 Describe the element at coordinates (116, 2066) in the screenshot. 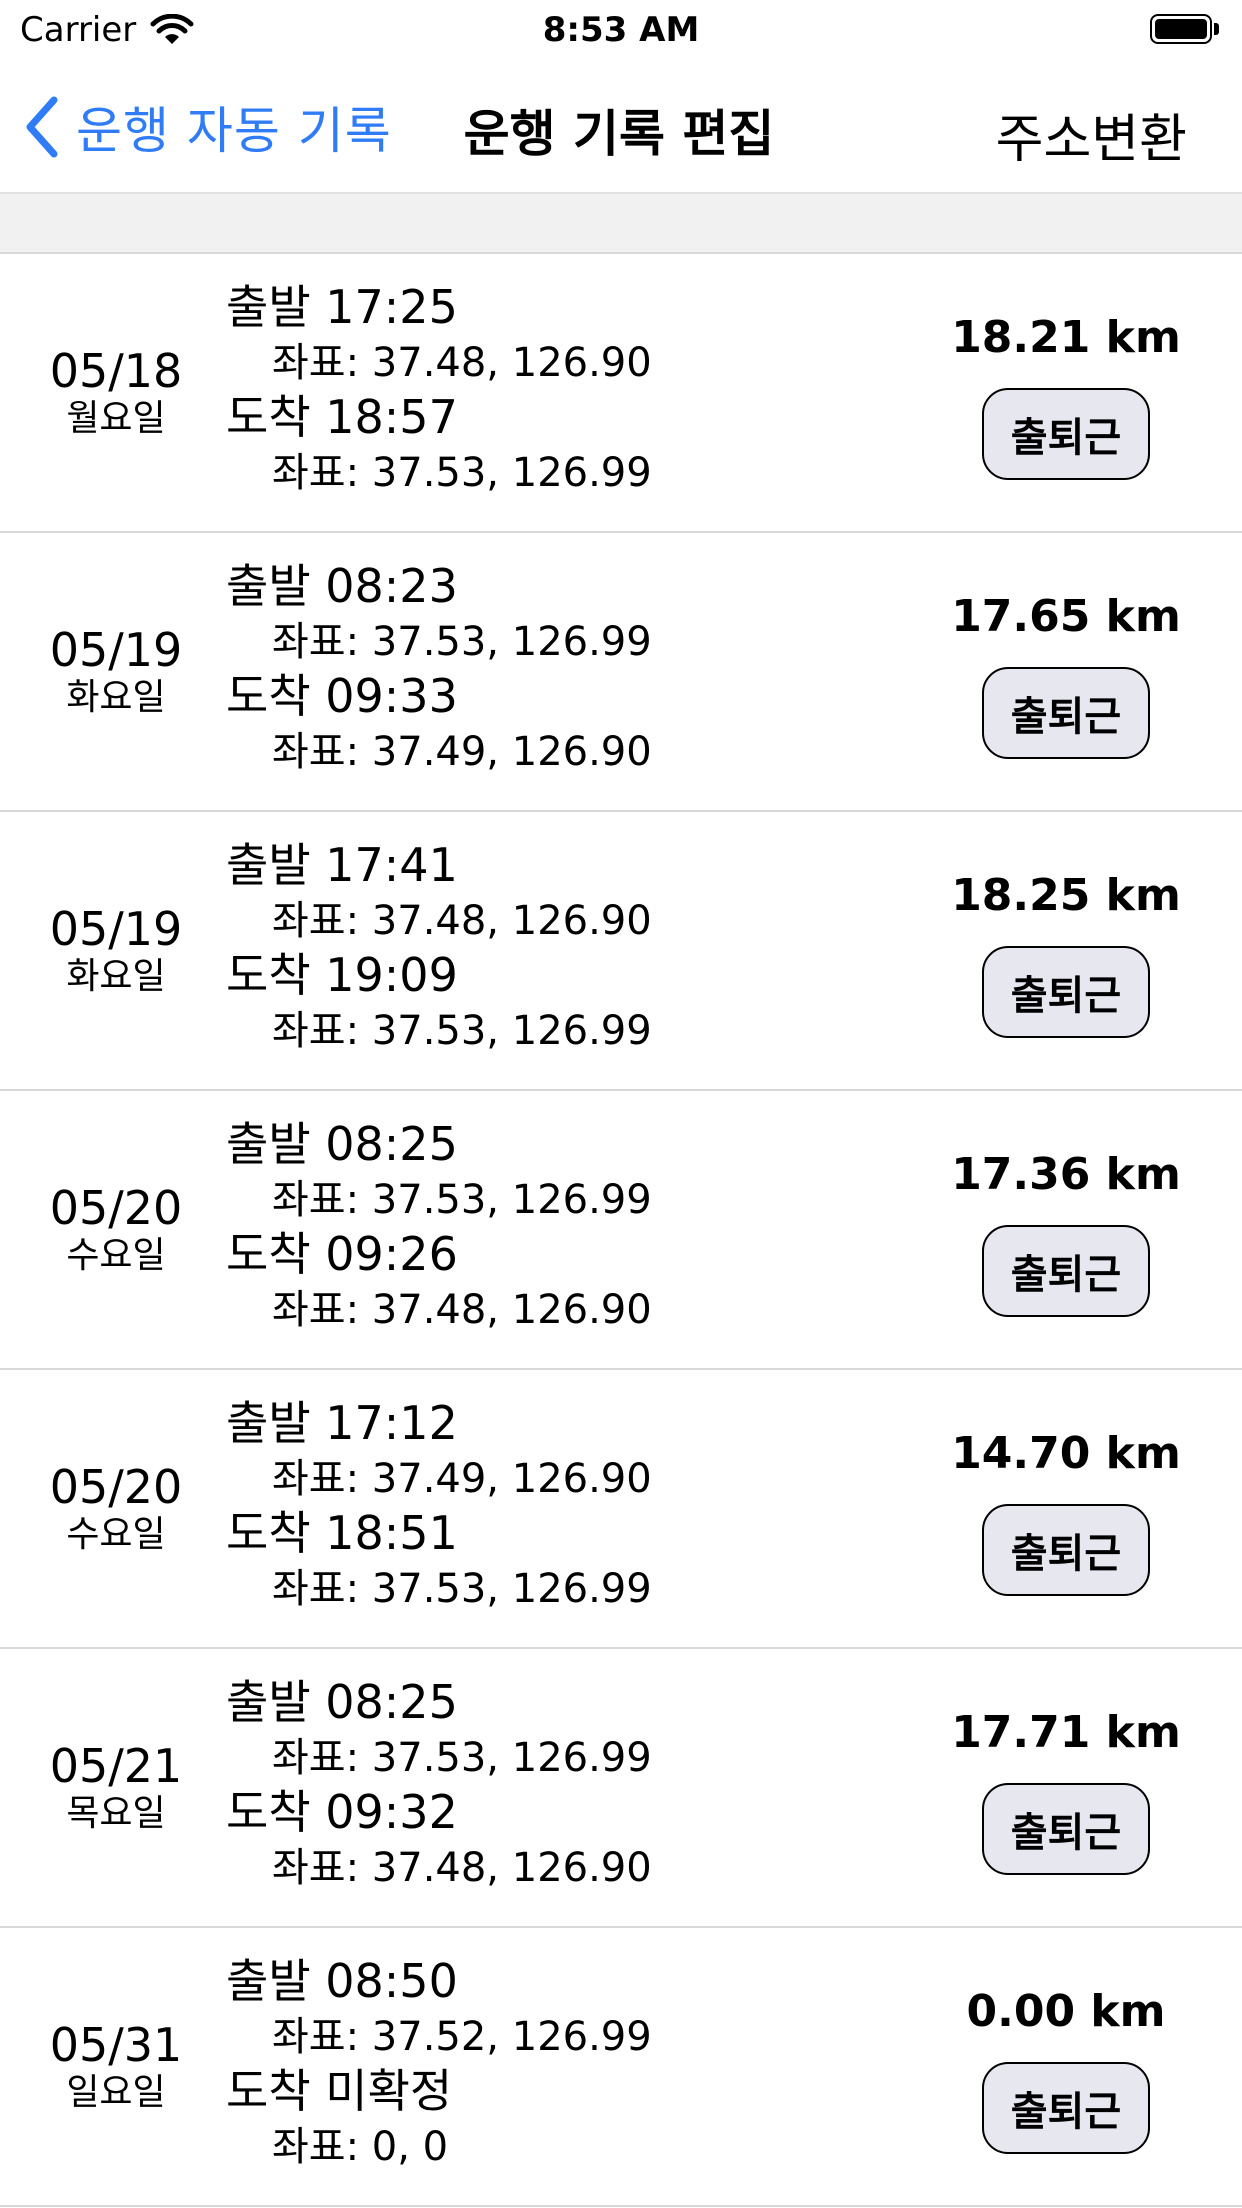

I see `date-column: 05/31 일요일` at that location.